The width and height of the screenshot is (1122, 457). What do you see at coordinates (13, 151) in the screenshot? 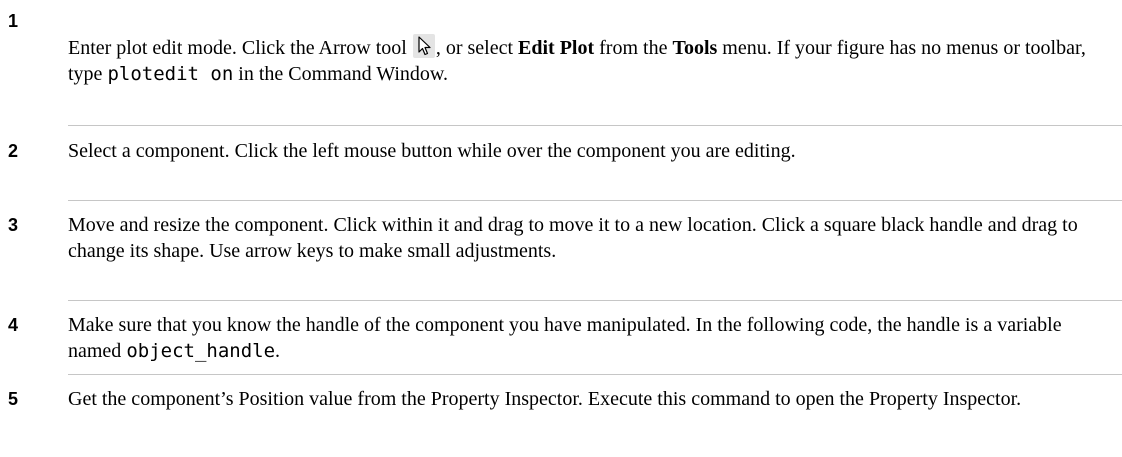
I see `step-number: 2` at bounding box center [13, 151].